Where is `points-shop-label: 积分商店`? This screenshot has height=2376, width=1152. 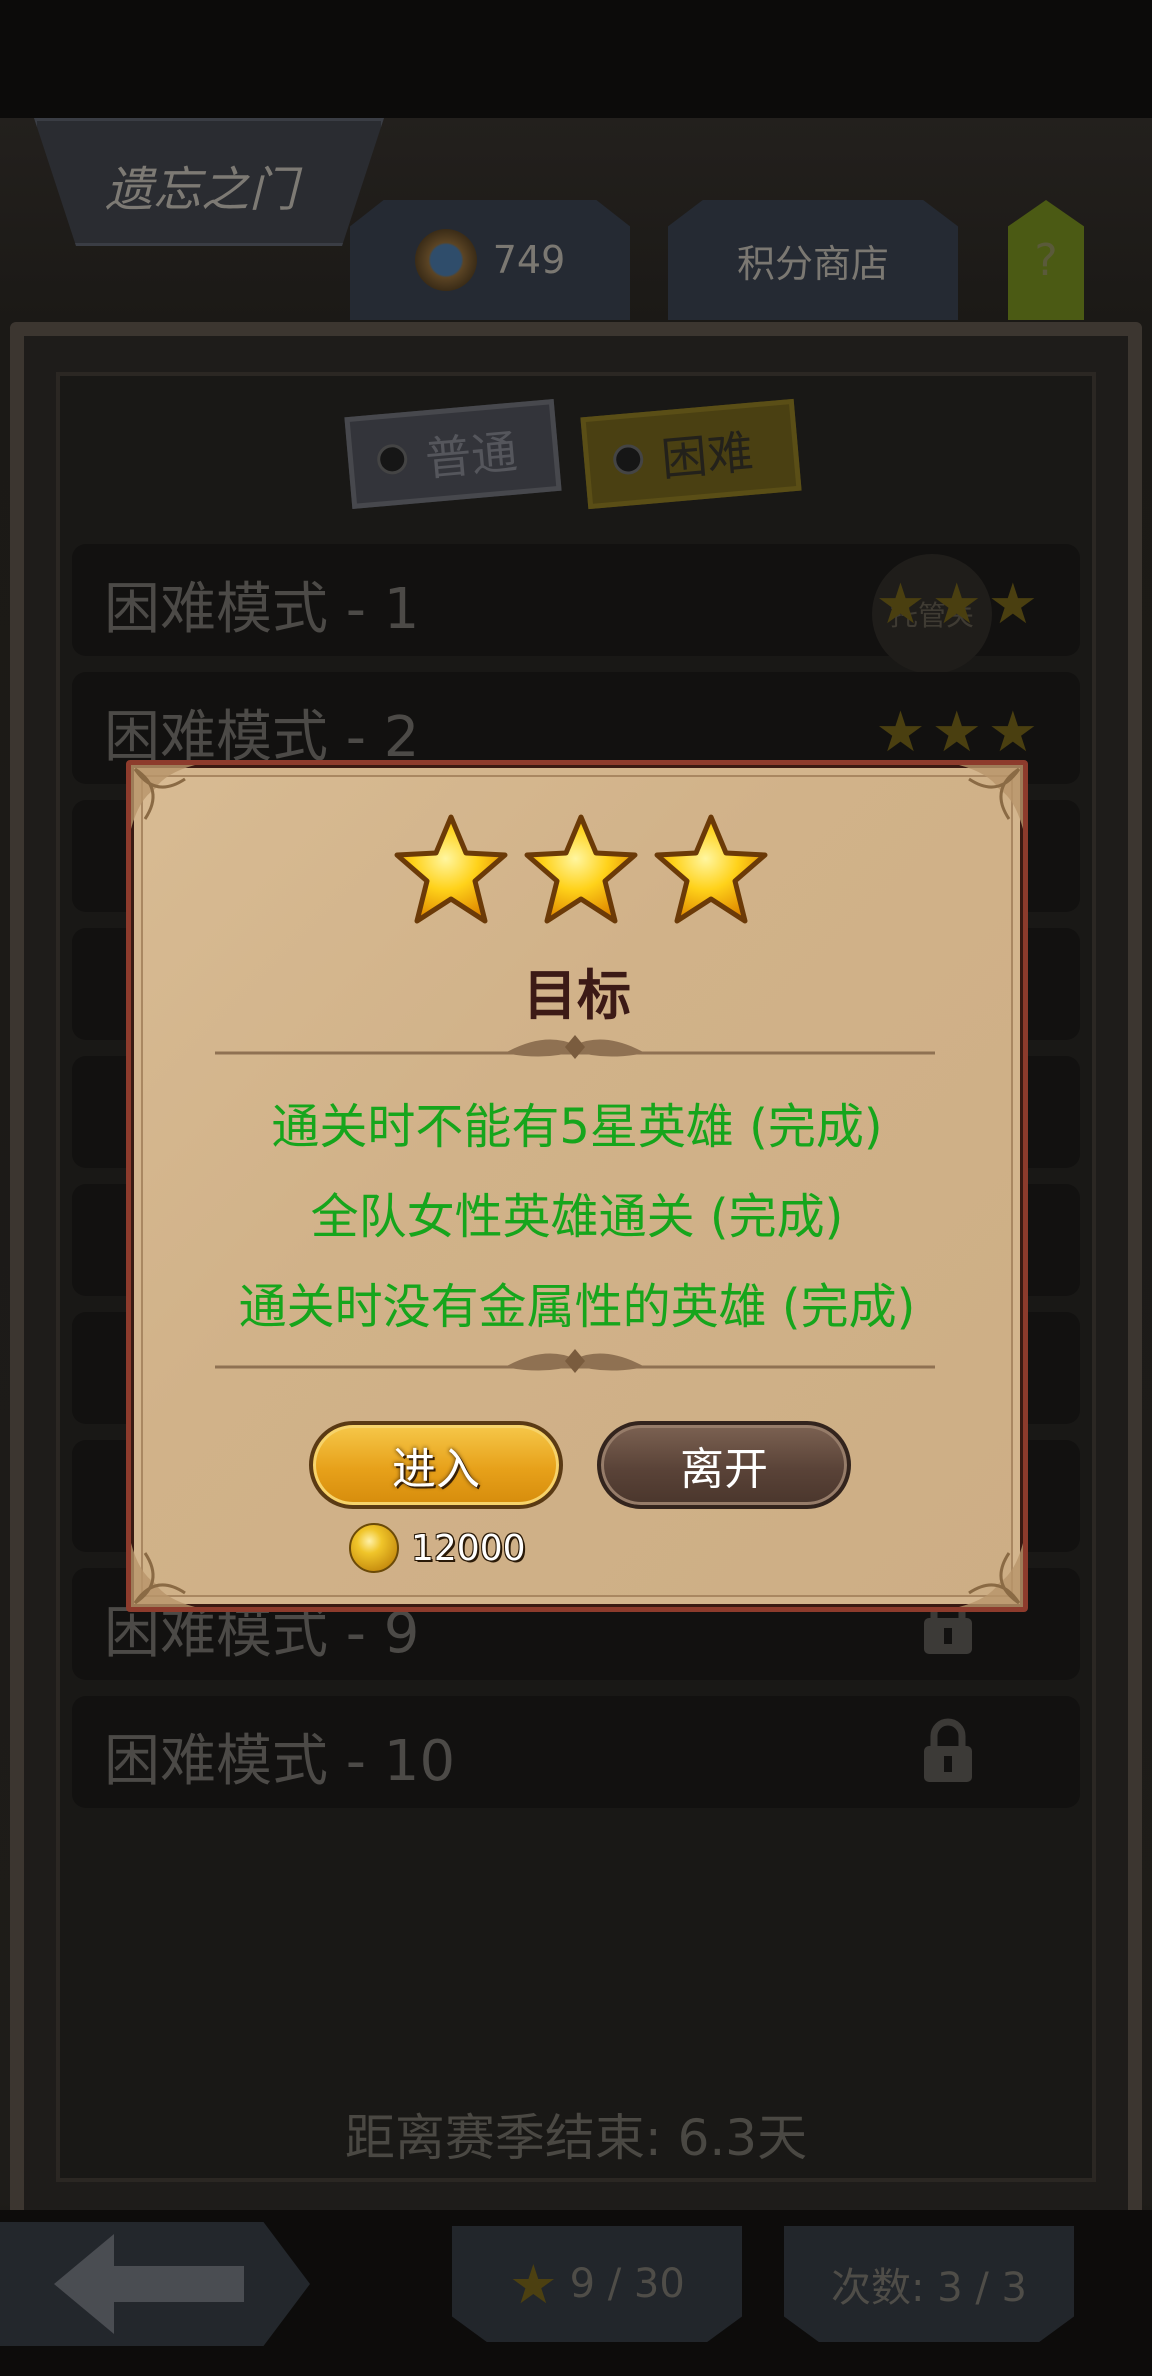
points-shop-label: 积分商店 is located at coordinates (812, 263).